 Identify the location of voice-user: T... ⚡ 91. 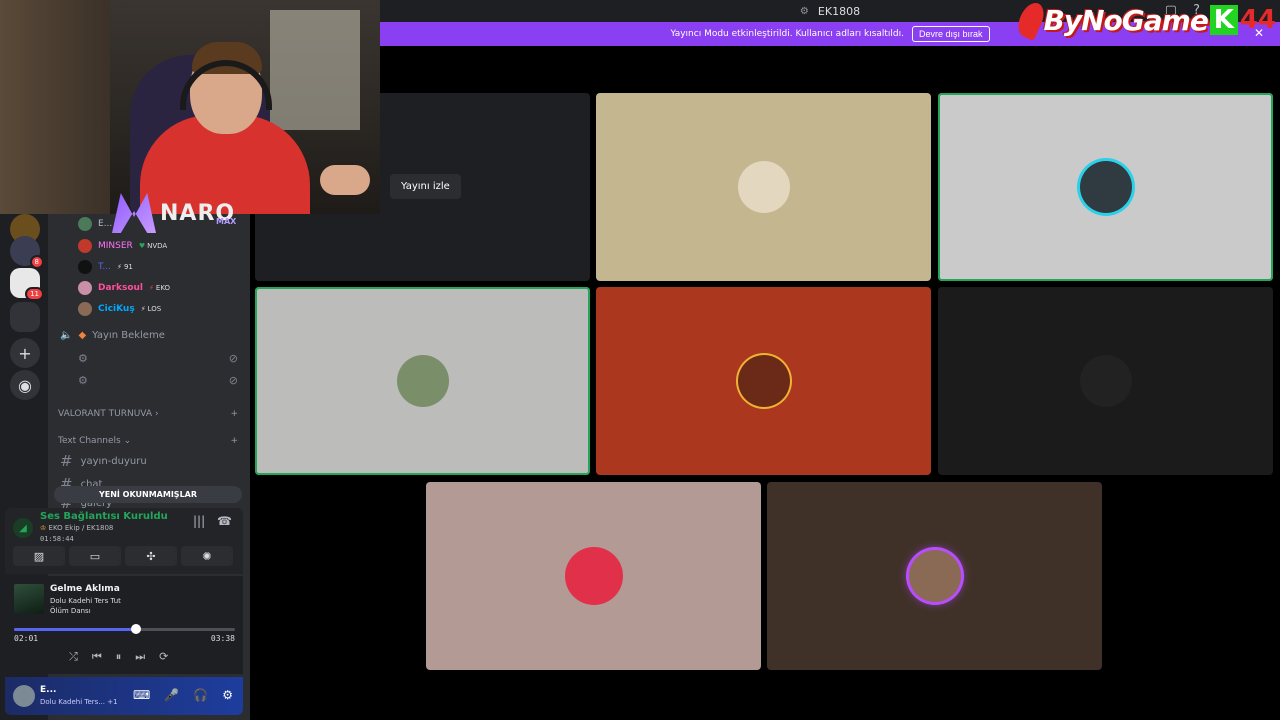
(105, 267).